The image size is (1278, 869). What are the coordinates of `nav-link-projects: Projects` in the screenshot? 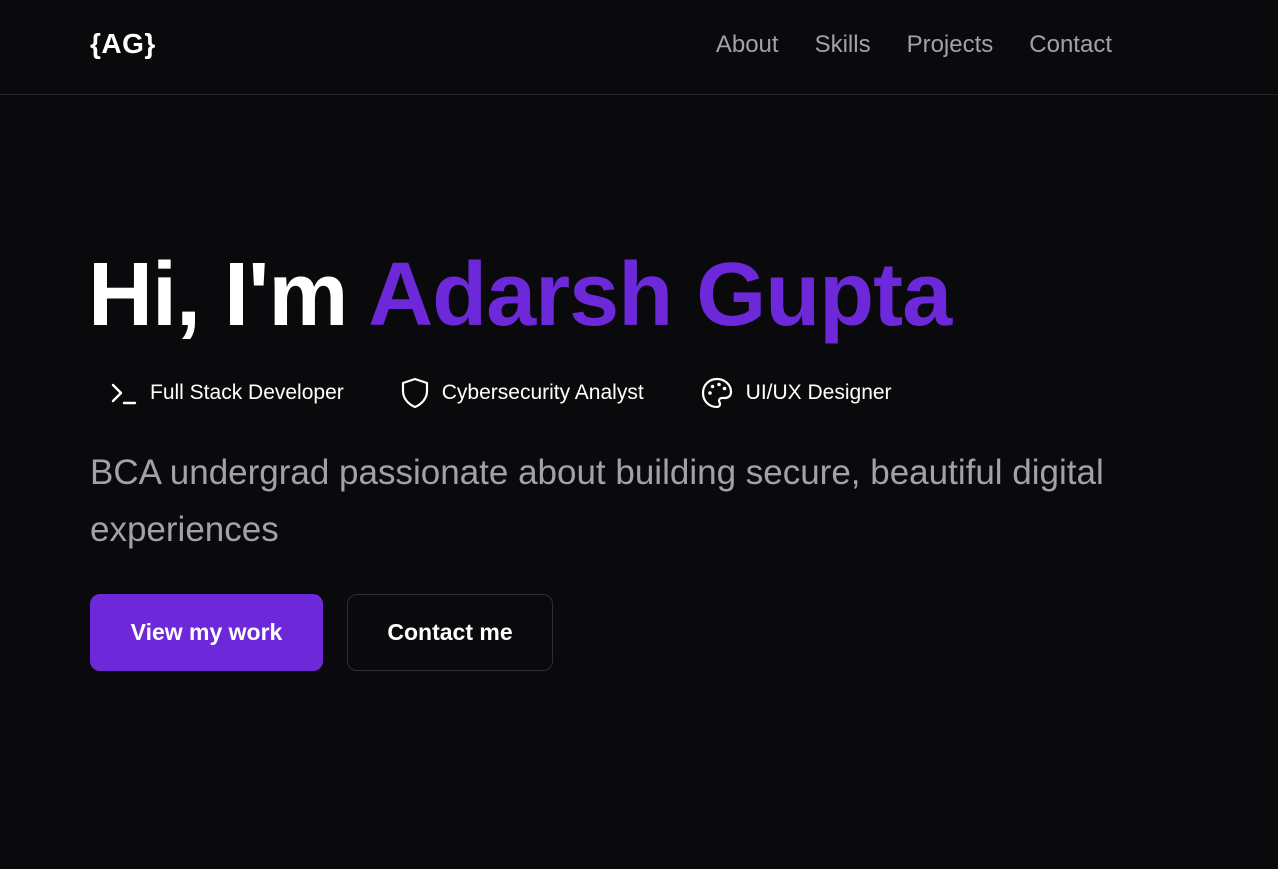 It's located at (950, 45).